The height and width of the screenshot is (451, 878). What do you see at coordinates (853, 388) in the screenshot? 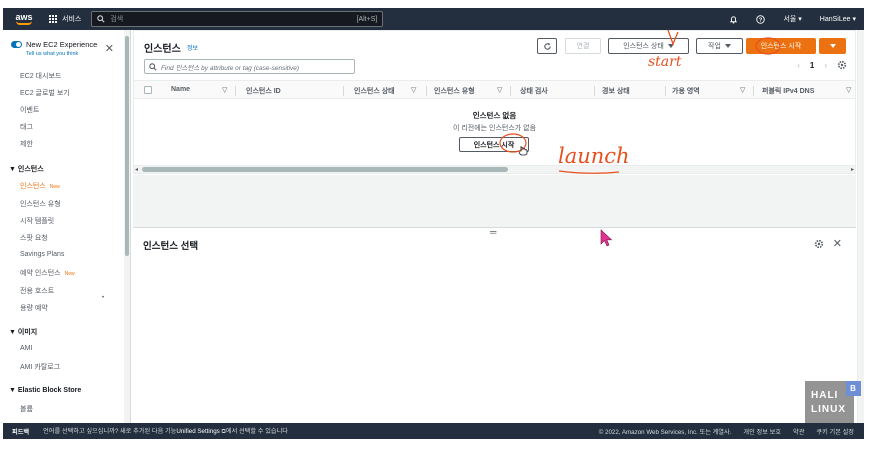
I see `watermark-badge: B` at bounding box center [853, 388].